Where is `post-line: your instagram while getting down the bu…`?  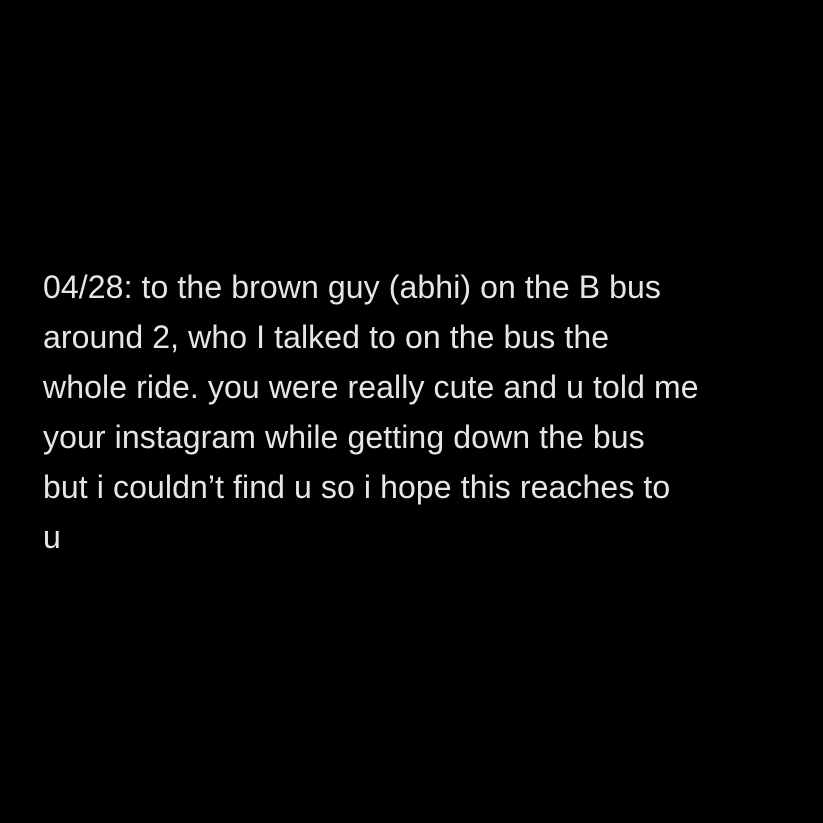
post-line: your instagram while getting down the bu… is located at coordinates (344, 437).